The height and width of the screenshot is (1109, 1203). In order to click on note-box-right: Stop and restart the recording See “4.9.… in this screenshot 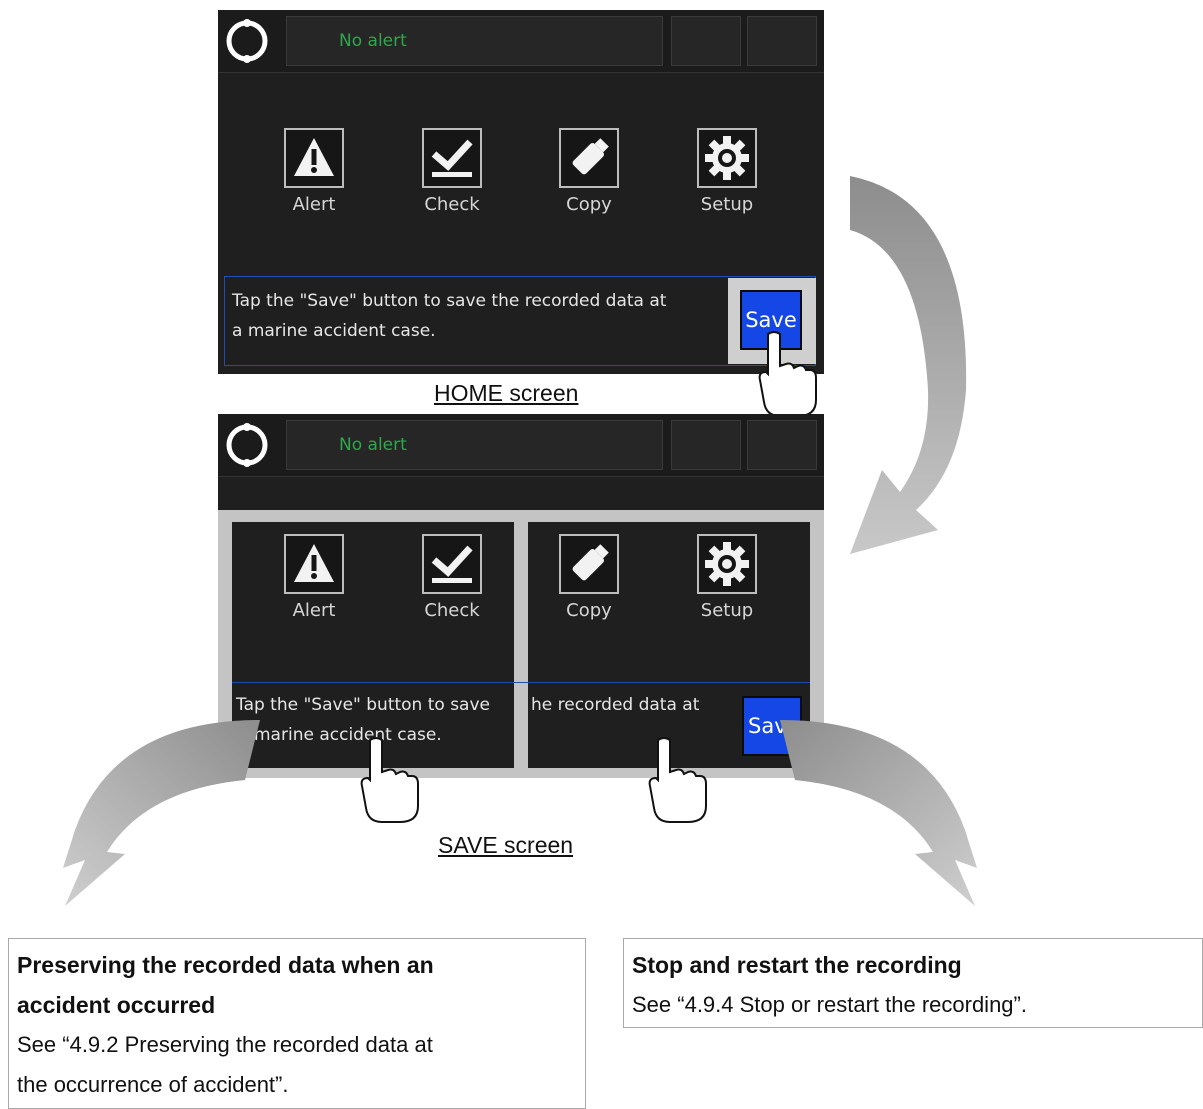, I will do `click(913, 983)`.